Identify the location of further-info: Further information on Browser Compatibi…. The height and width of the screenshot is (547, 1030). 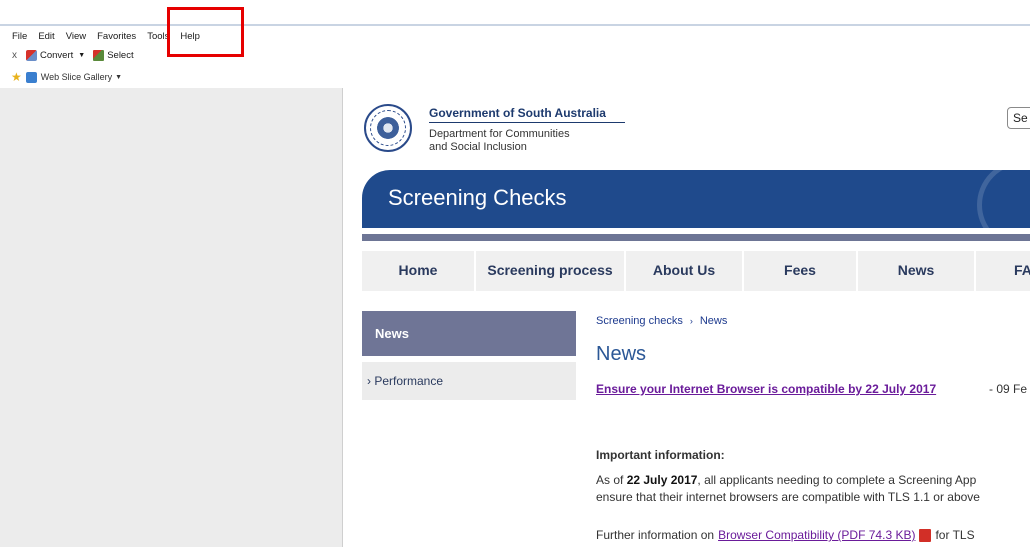
(785, 535).